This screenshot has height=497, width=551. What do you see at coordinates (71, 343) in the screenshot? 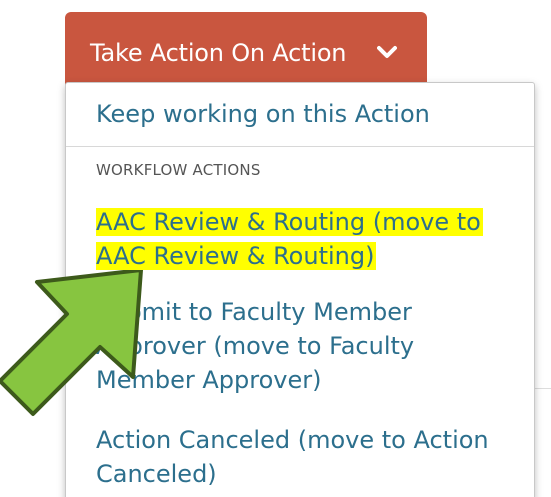
I see `green-arrow-icon` at bounding box center [71, 343].